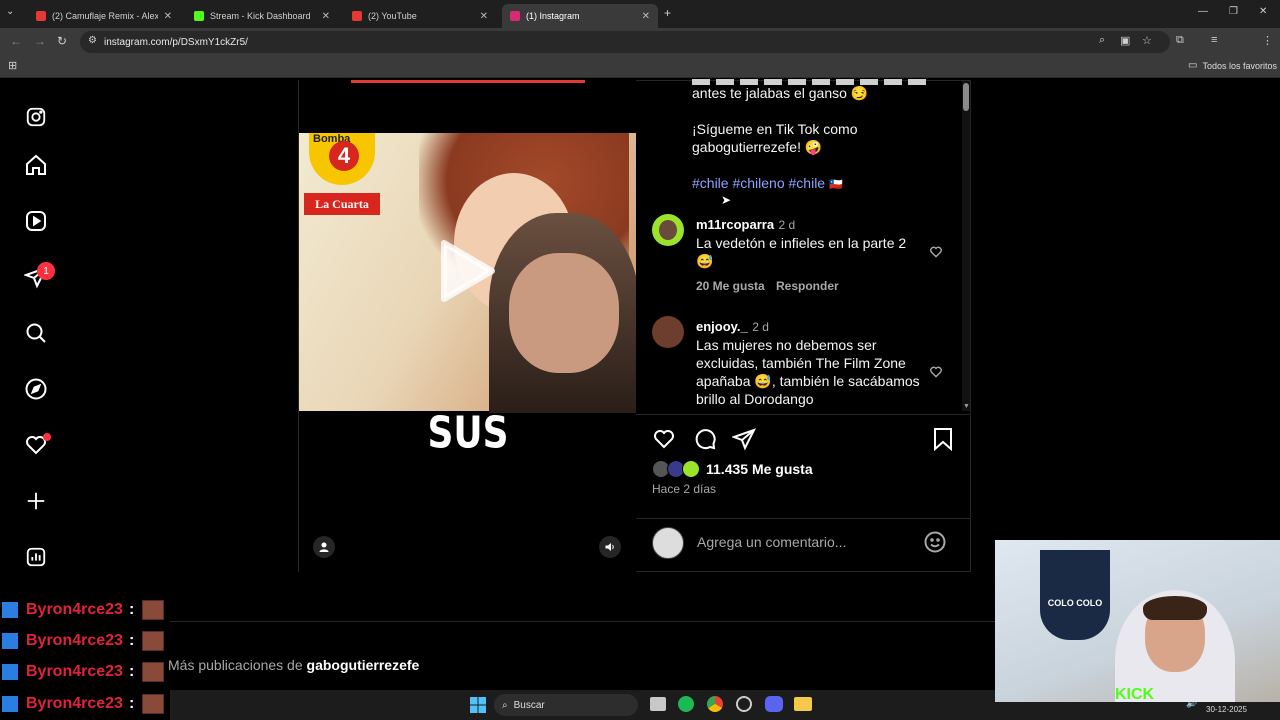 This screenshot has height=720, width=1280. I want to click on restore-icon: ❐, so click(1233, 11).